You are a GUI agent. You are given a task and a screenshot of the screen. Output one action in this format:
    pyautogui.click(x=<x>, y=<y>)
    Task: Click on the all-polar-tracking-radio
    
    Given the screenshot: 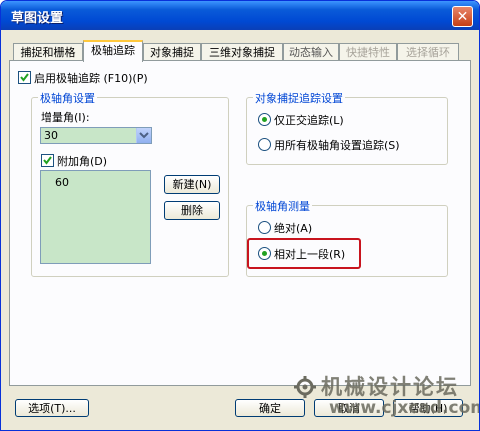 What is the action you would take?
    pyautogui.click(x=264, y=144)
    